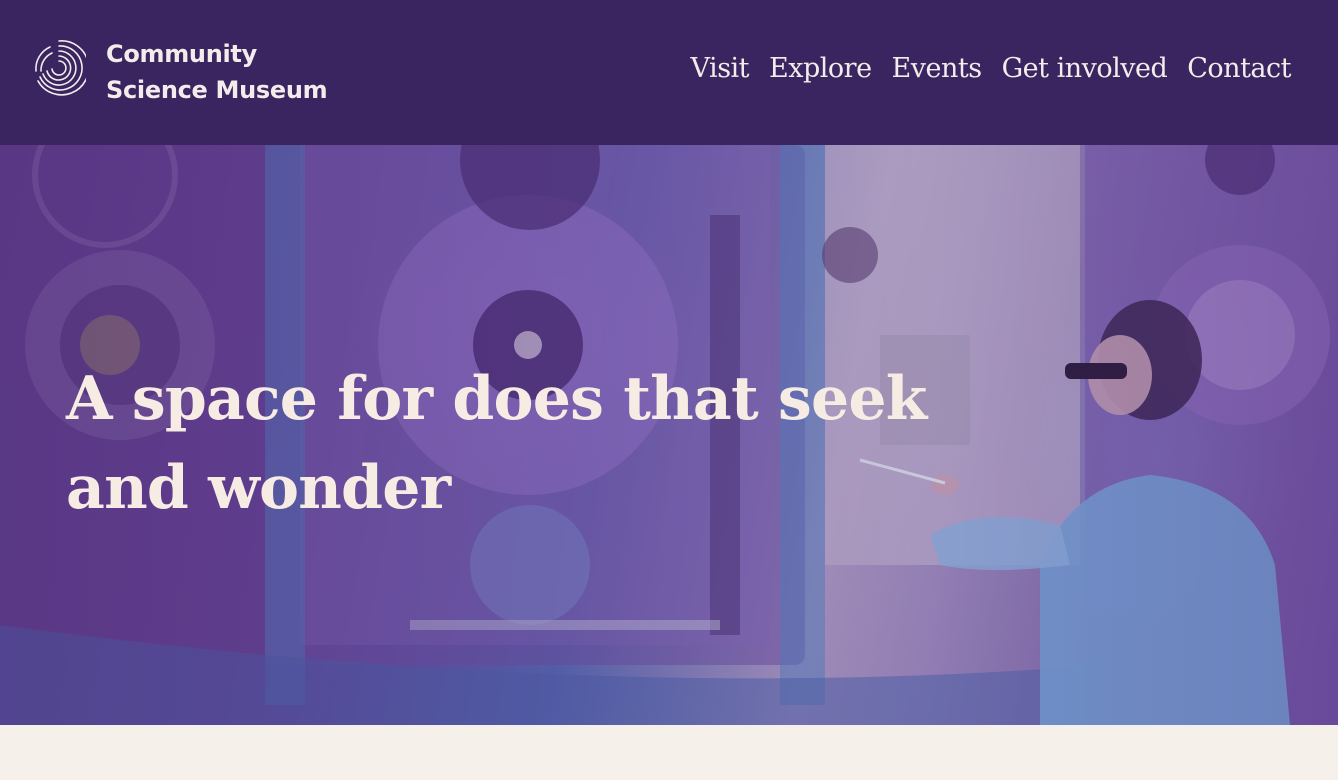 The width and height of the screenshot is (1338, 780). What do you see at coordinates (669, 752) in the screenshot?
I see `content-area-top` at bounding box center [669, 752].